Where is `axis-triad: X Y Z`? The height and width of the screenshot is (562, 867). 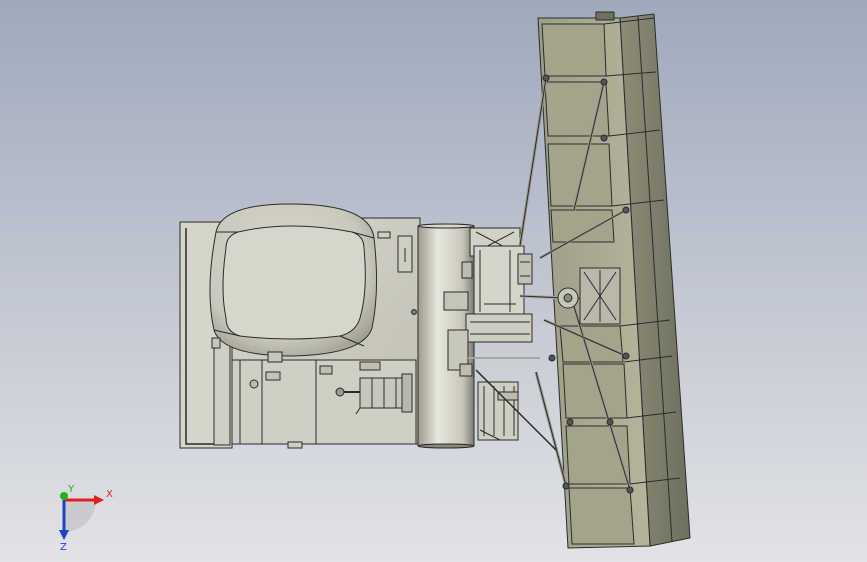
axis-triad: X Y Z is located at coordinates (86, 517).